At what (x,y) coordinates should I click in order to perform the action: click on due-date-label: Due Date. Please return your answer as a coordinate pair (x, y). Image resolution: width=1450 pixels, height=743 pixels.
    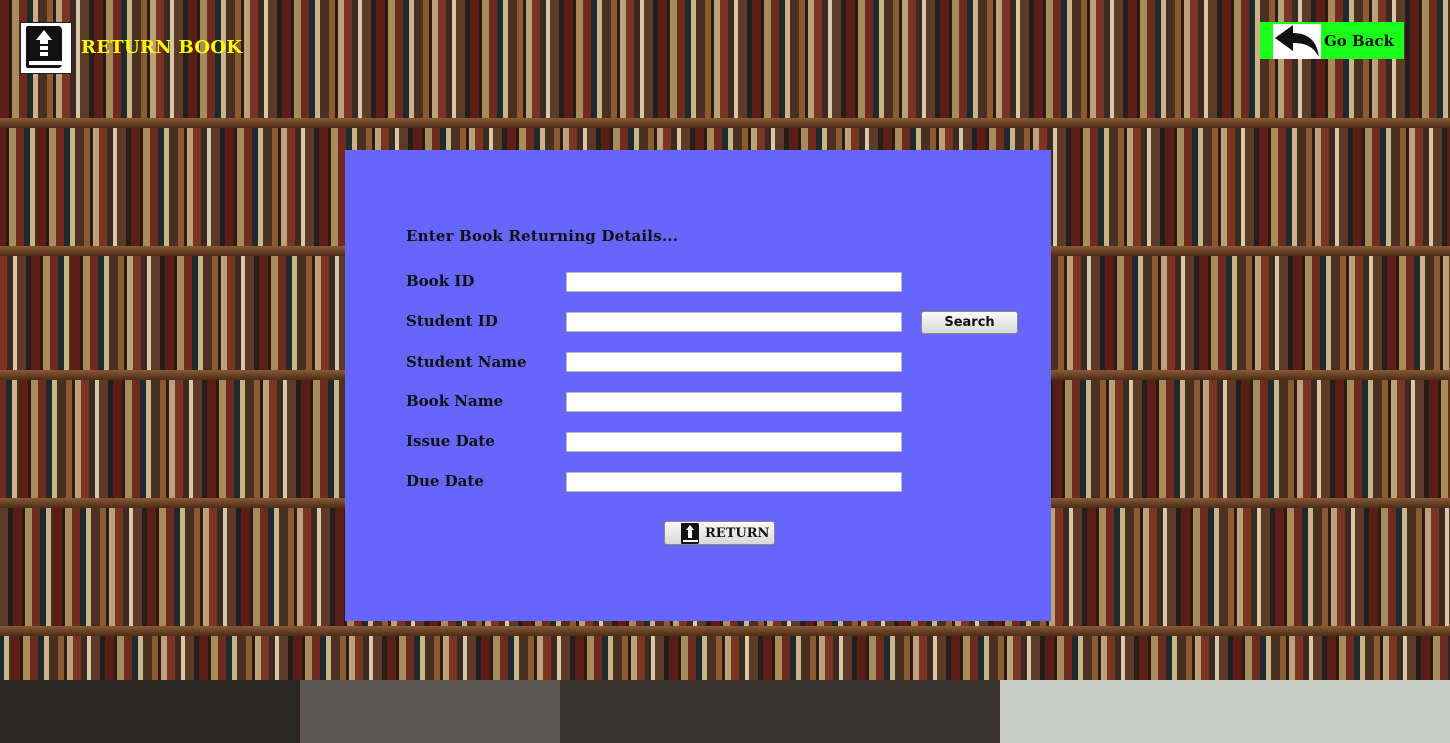
    Looking at the image, I should click on (445, 481).